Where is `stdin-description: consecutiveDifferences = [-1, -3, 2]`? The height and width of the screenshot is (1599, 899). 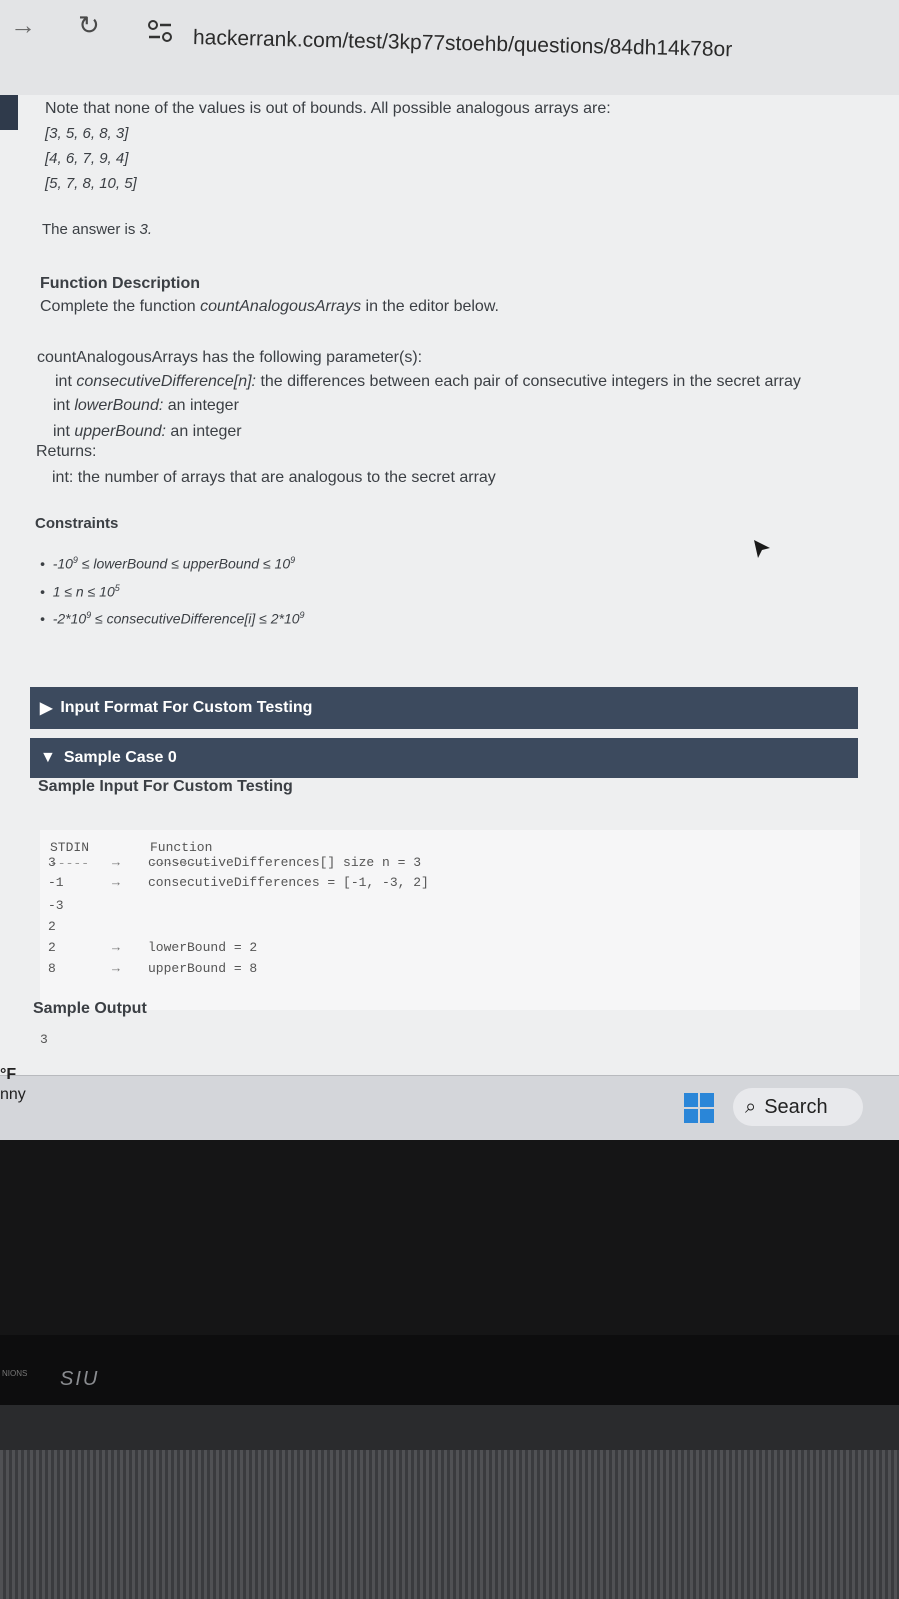
stdin-description: consecutiveDifferences = [-1, -3, 2] is located at coordinates (288, 882).